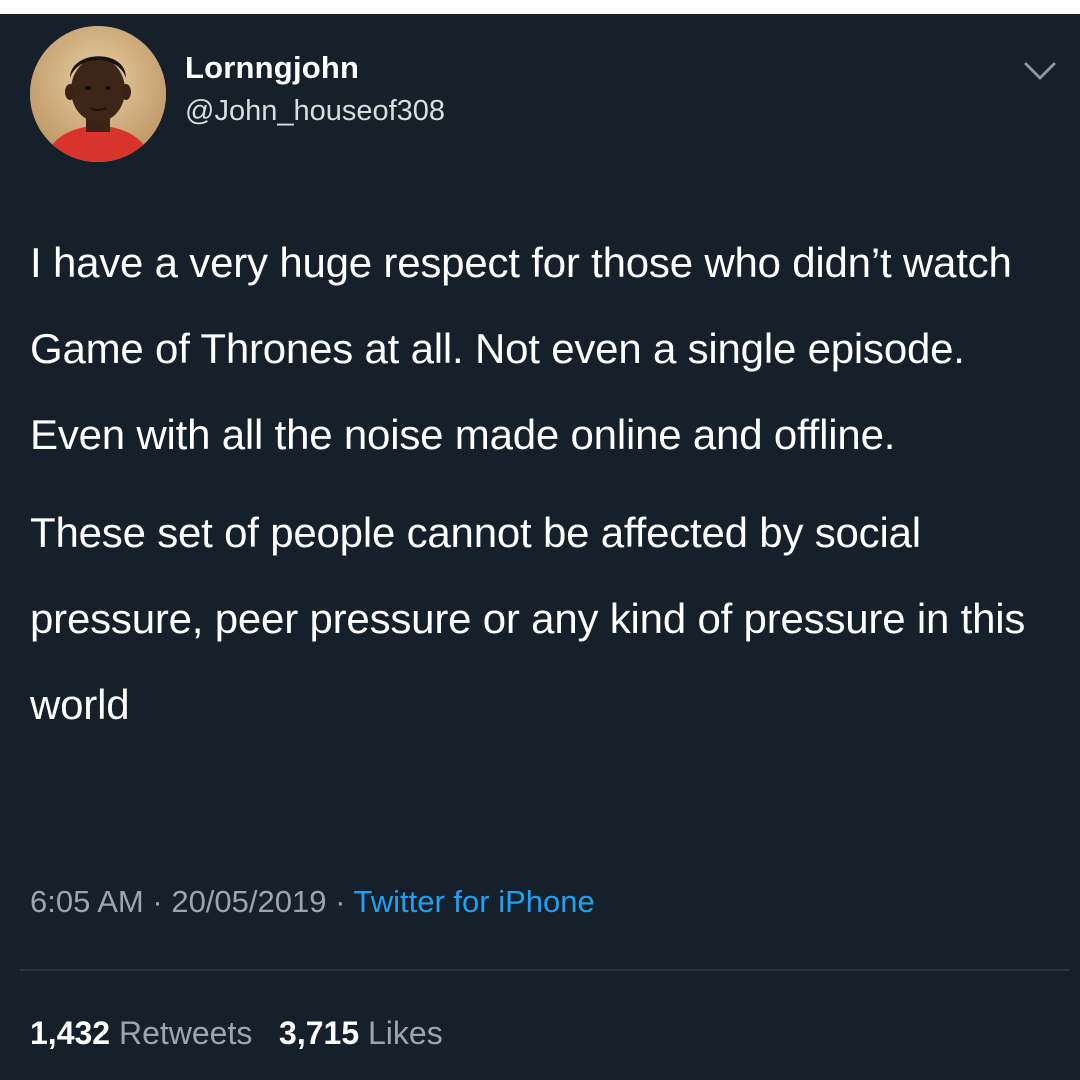  I want to click on user-info: Lornngjohn @John_houseof308, so click(315, 89).